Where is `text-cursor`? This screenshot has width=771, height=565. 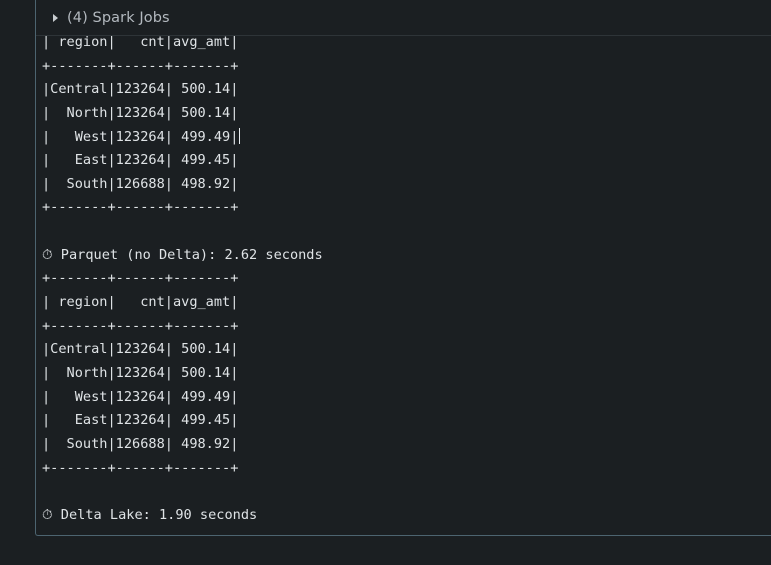
text-cursor is located at coordinates (240, 135).